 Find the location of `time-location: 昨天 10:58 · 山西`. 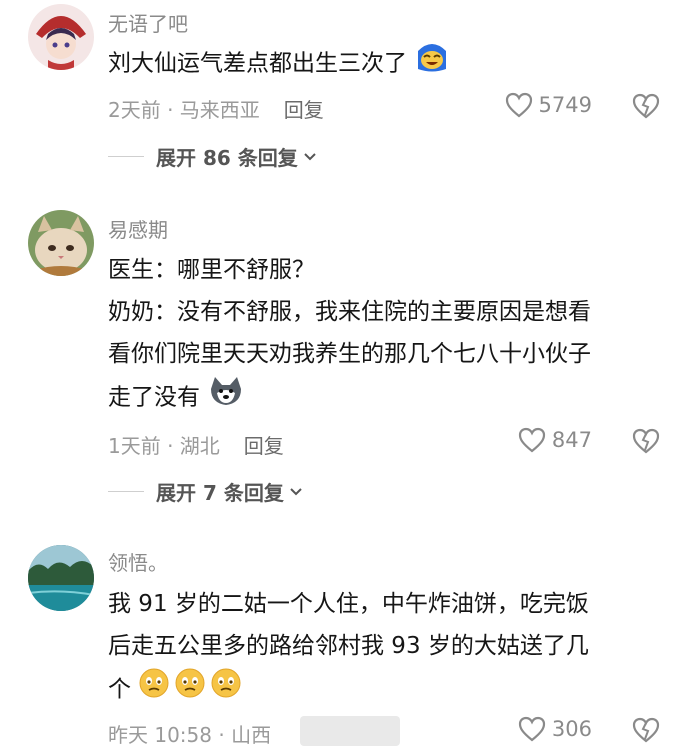

time-location: 昨天 10:58 · 山西 is located at coordinates (190, 735).